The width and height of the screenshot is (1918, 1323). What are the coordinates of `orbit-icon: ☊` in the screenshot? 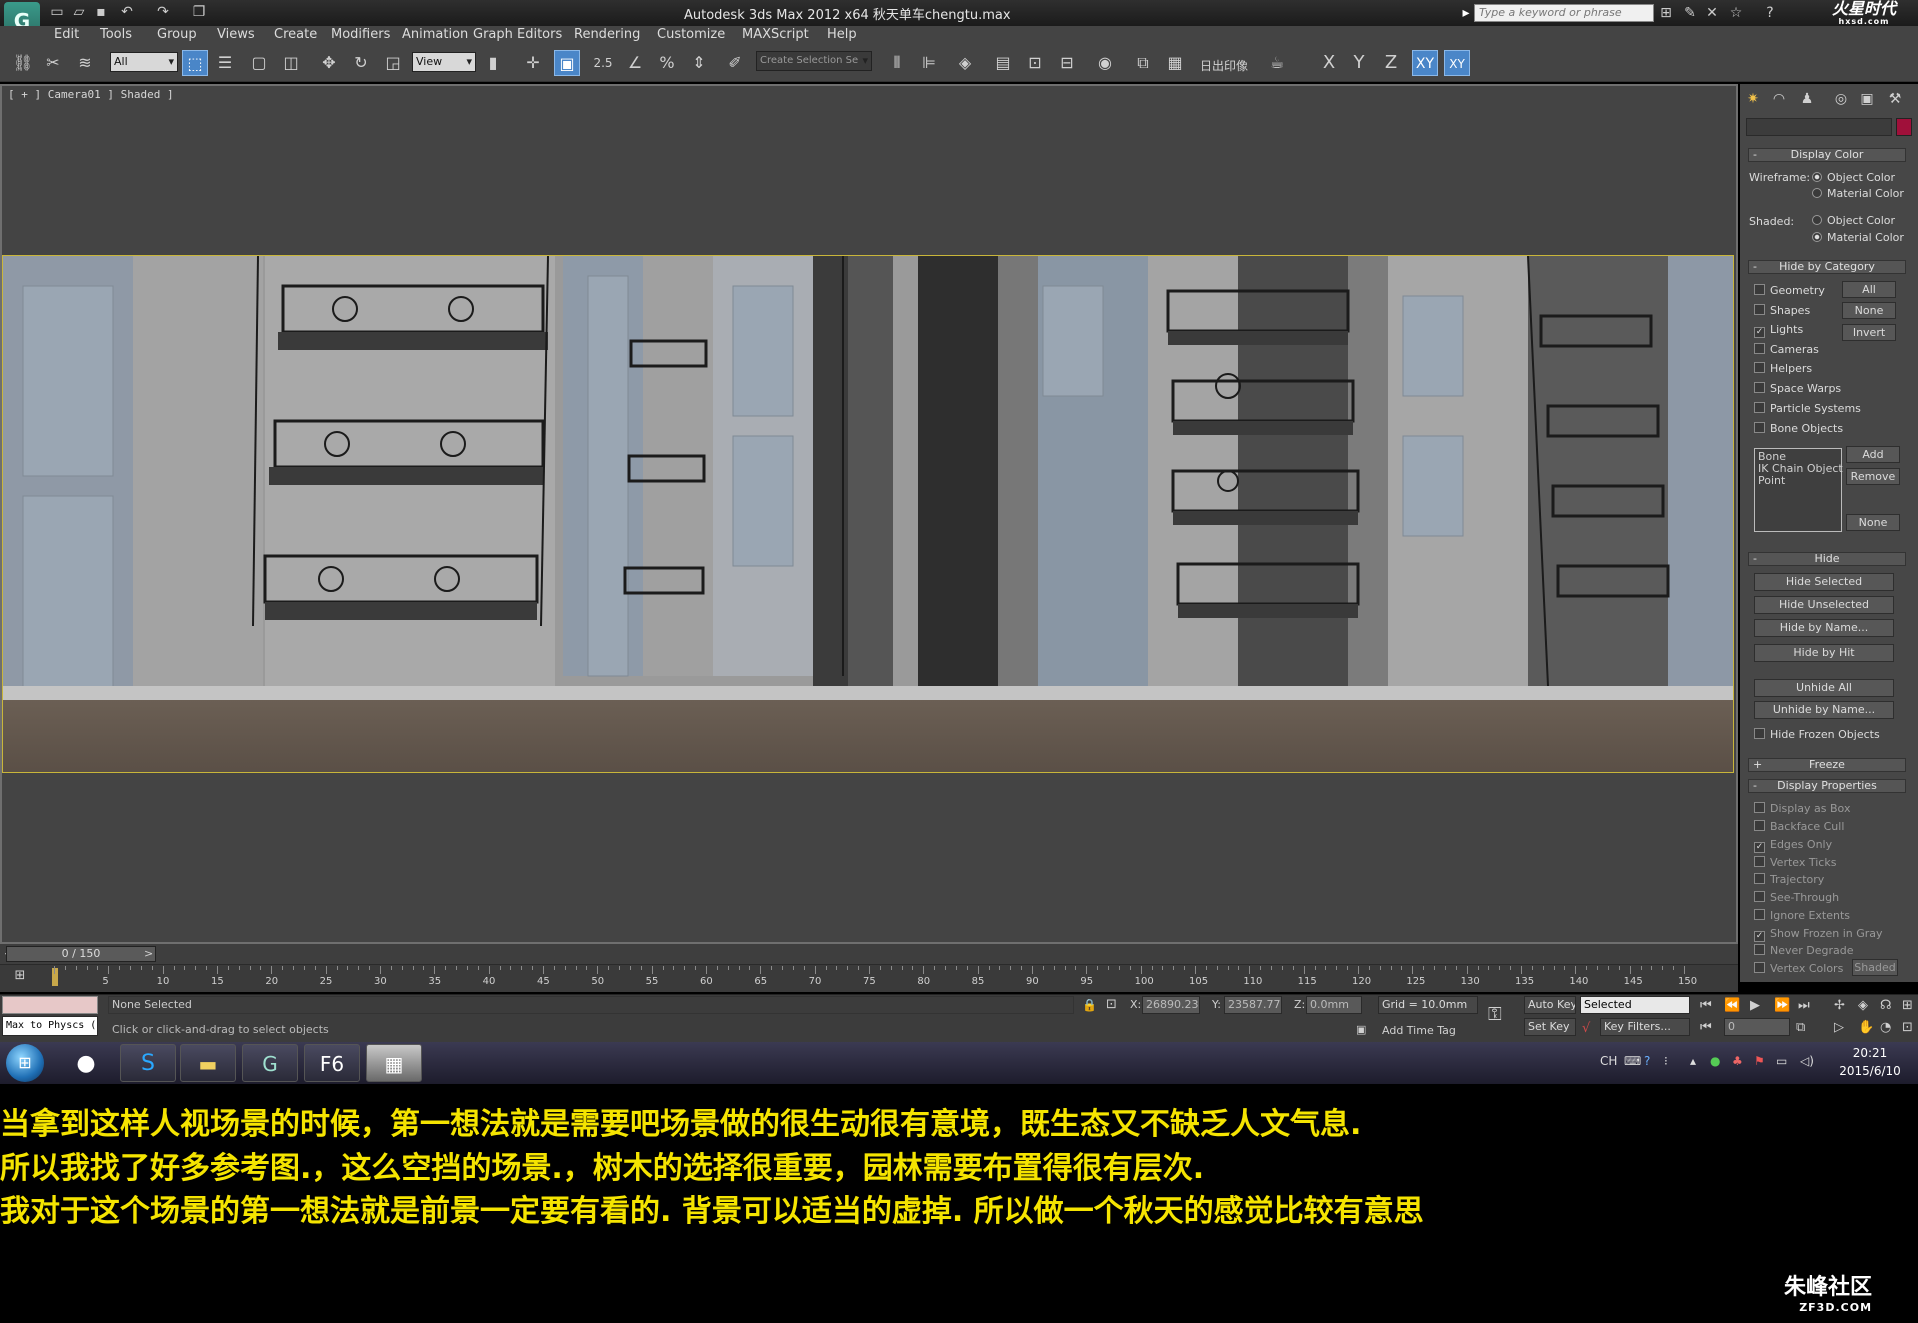 It's located at (1886, 1005).